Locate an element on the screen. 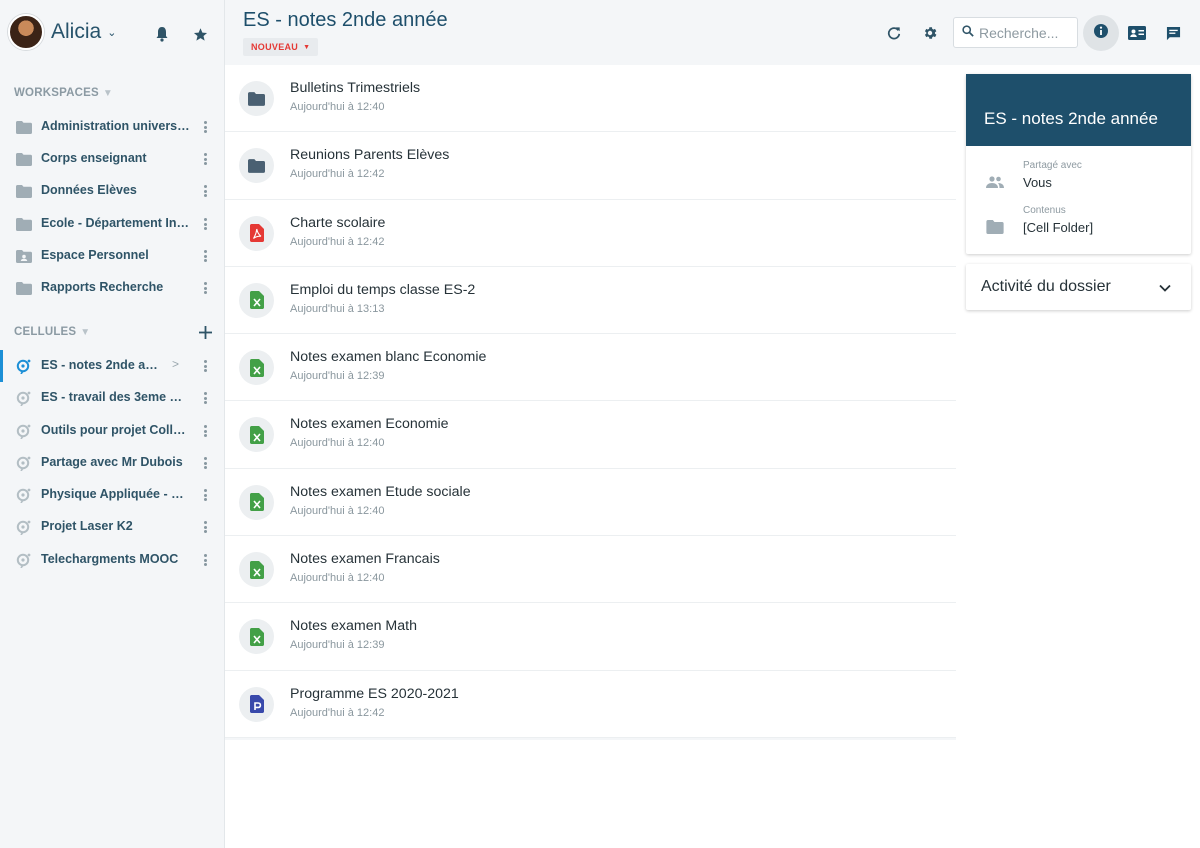  info-panel-title: ES - notes 2nde année is located at coordinates (1071, 118).